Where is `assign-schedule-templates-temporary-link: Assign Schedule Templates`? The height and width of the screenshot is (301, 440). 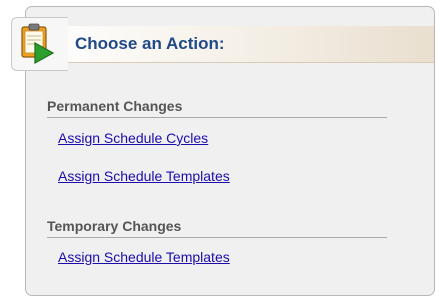 assign-schedule-templates-temporary-link: Assign Schedule Templates is located at coordinates (144, 257).